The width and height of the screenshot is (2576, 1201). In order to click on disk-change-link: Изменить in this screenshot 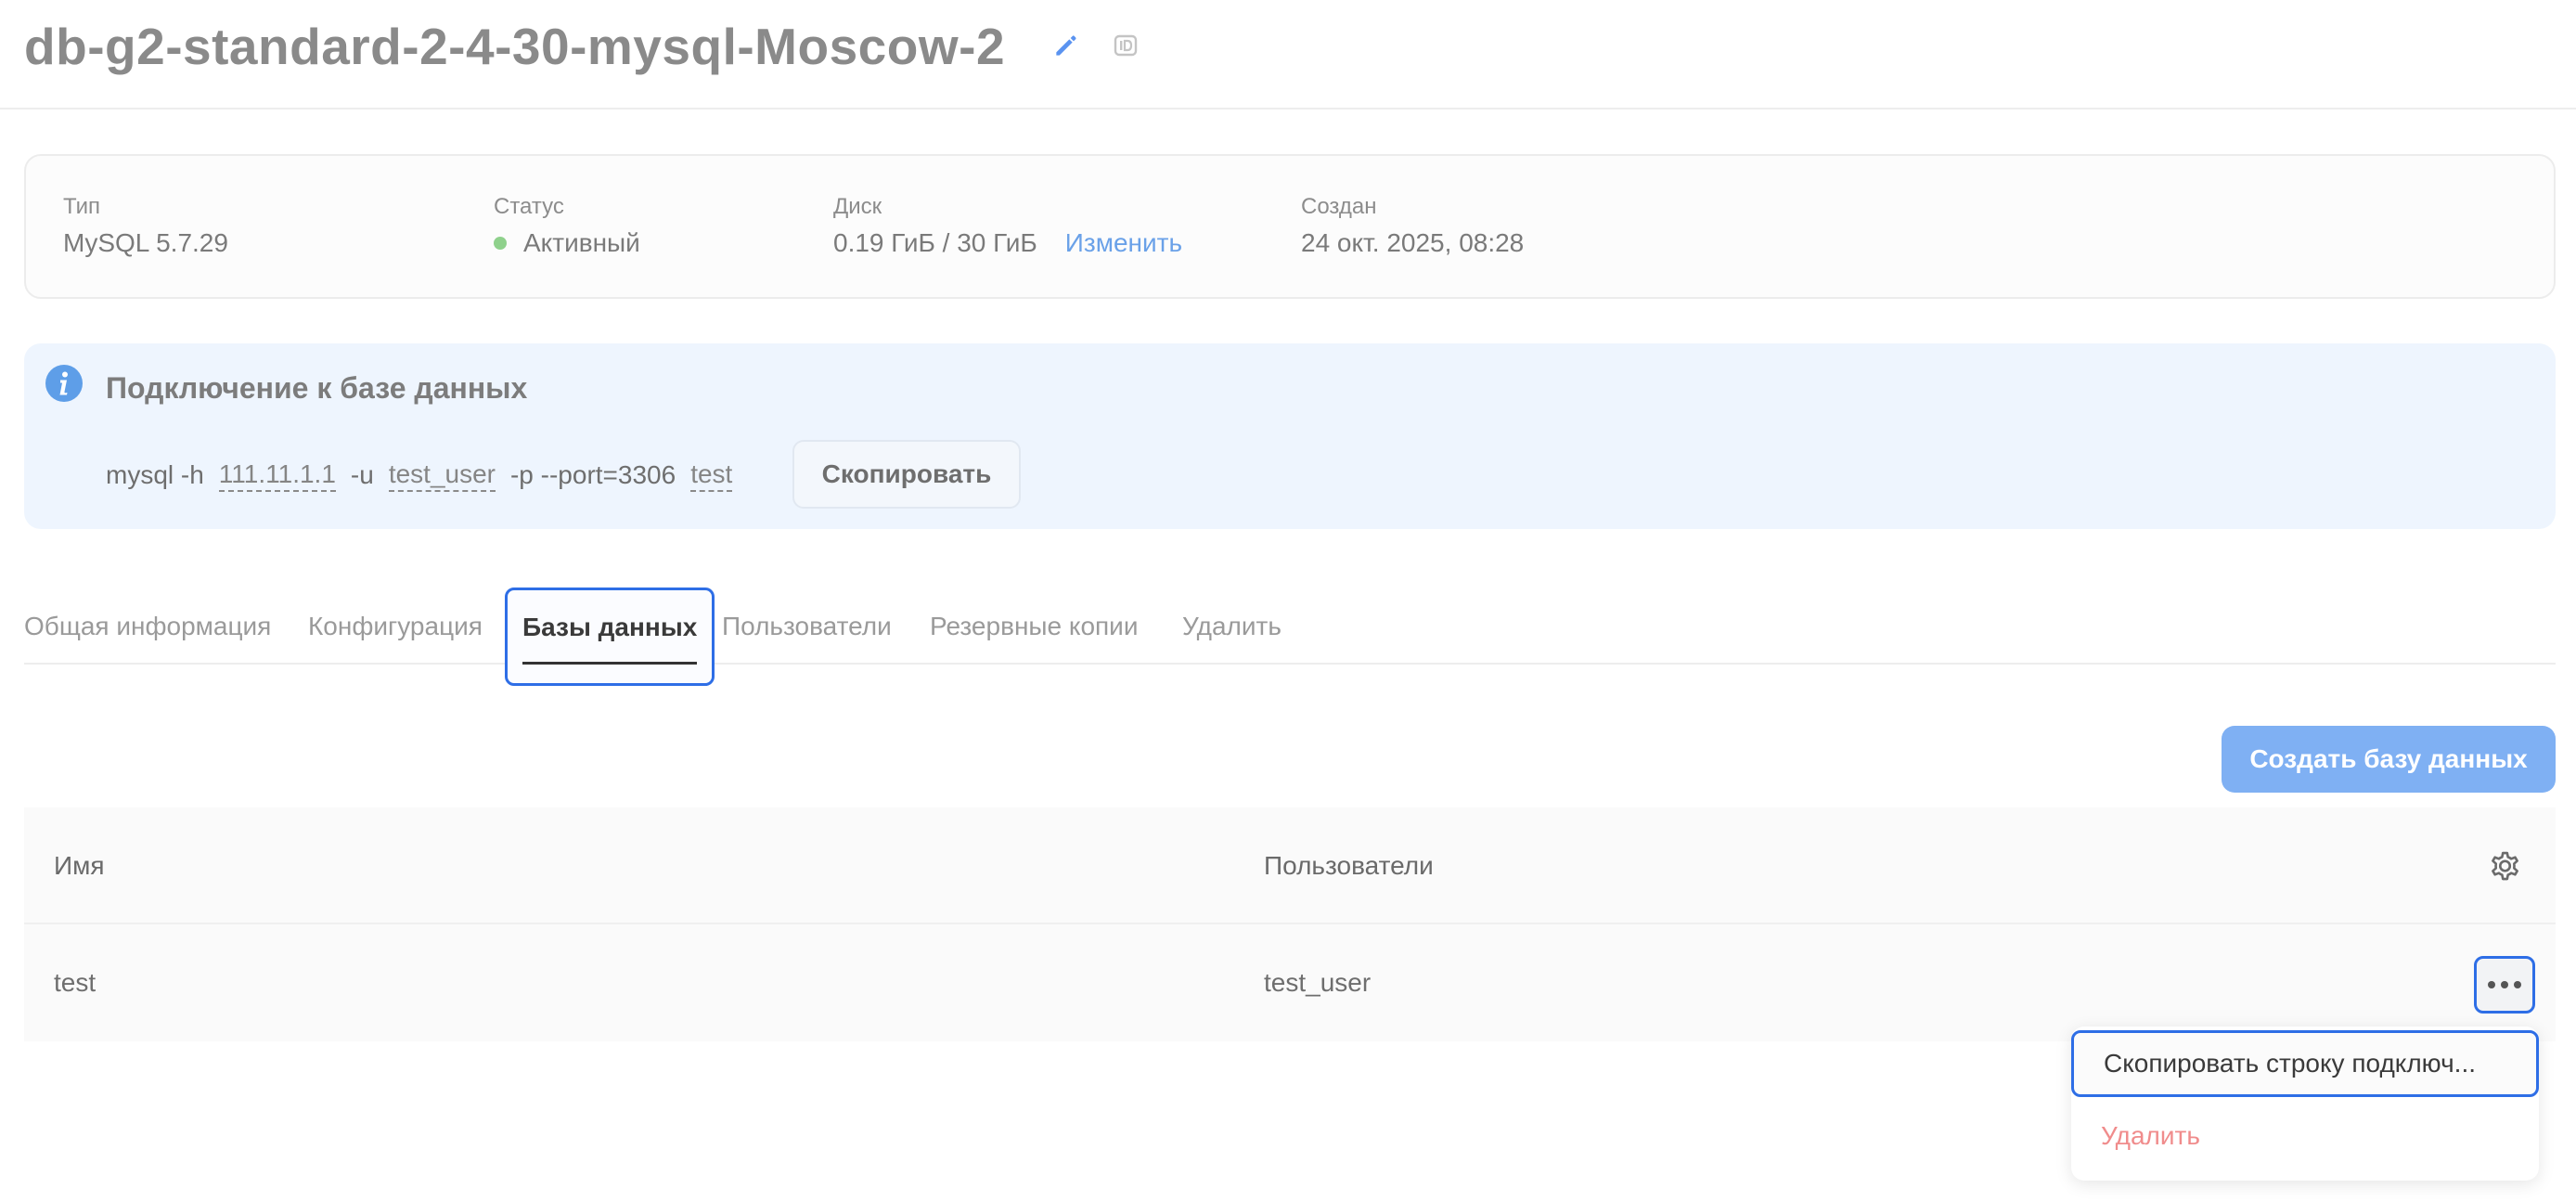, I will do `click(1123, 243)`.